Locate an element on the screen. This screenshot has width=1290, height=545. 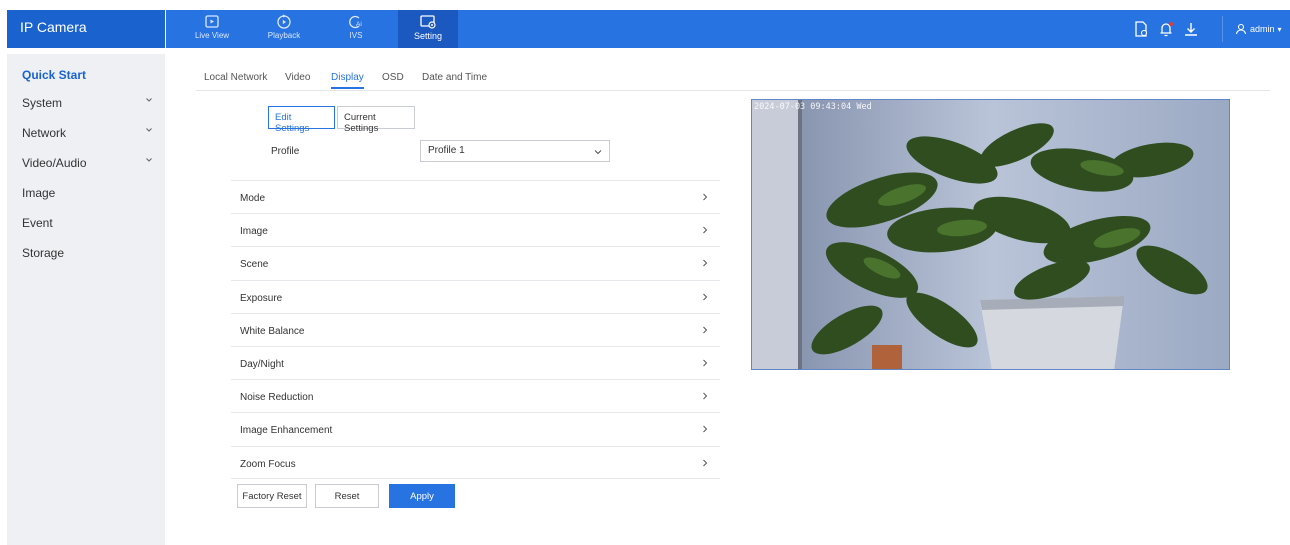
section-label: White Balance is located at coordinates (272, 331).